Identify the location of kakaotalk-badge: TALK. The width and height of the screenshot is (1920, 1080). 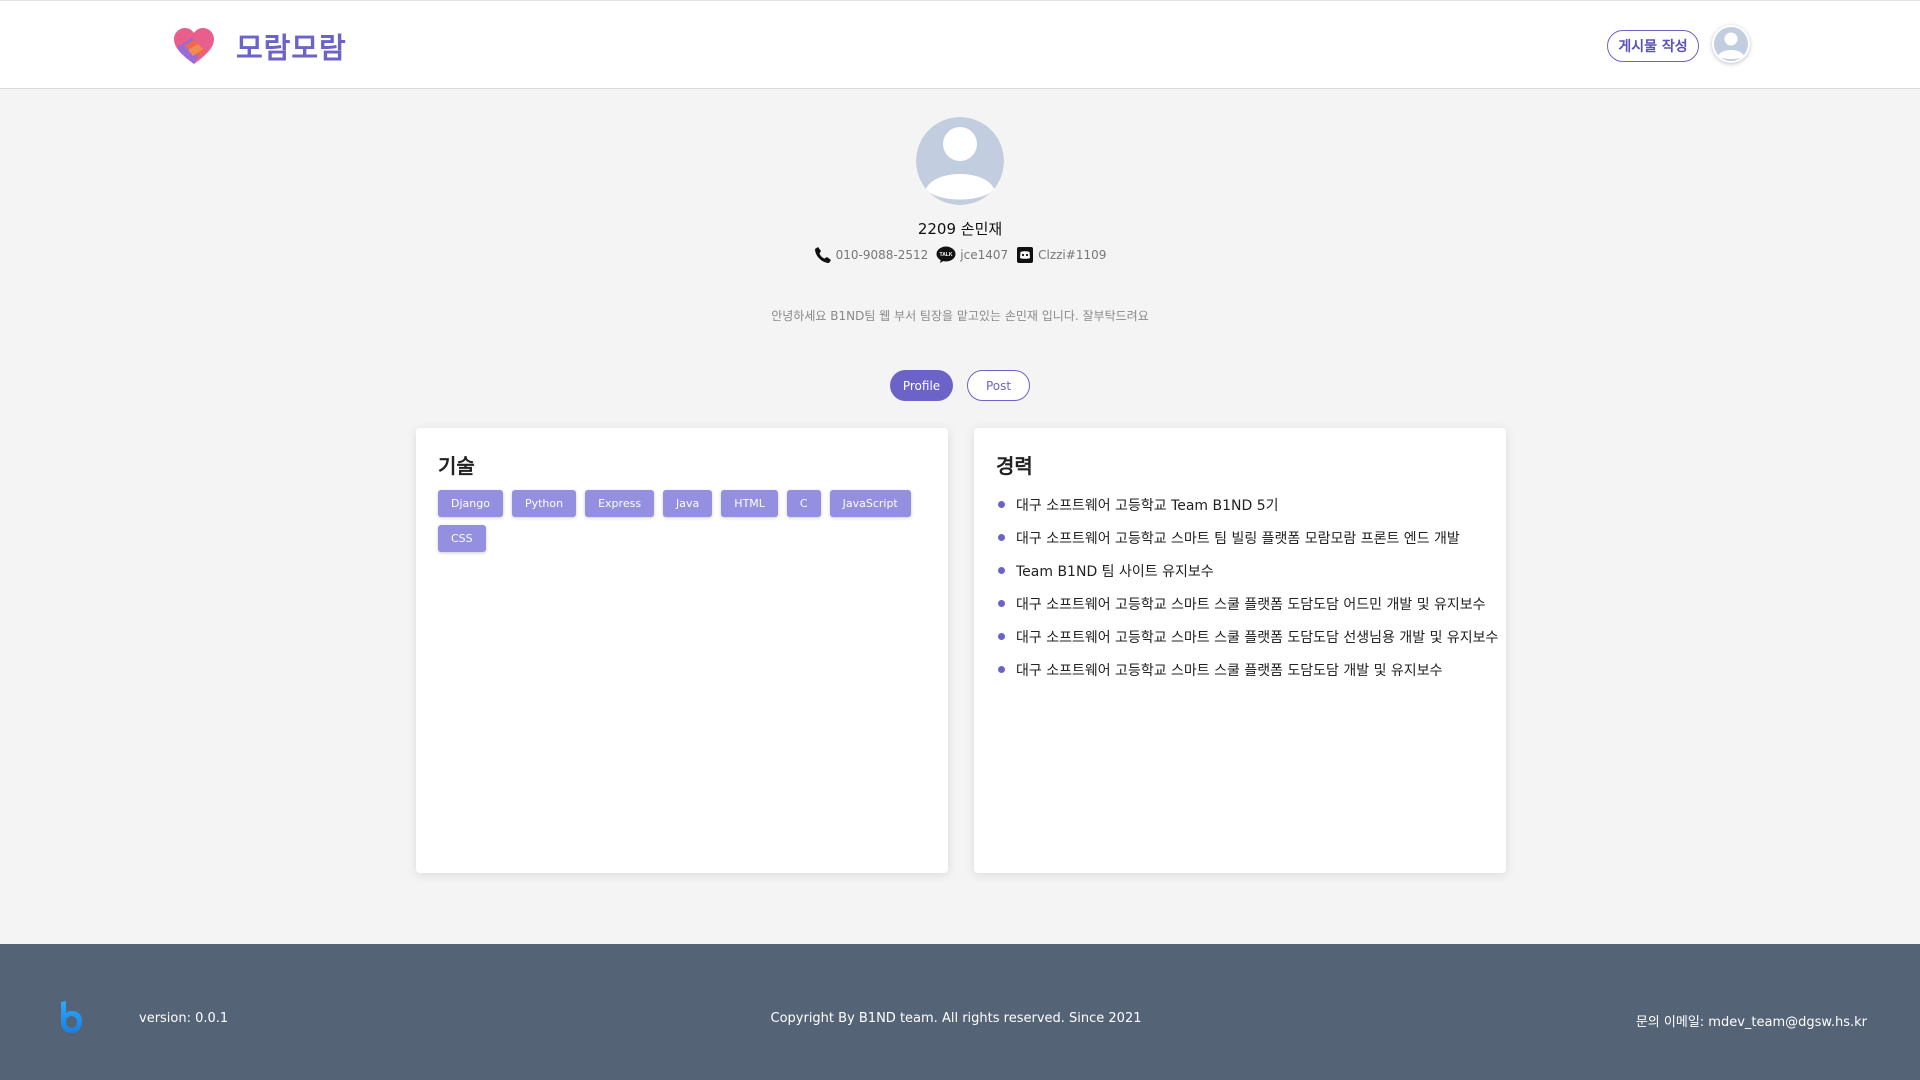
(946, 255).